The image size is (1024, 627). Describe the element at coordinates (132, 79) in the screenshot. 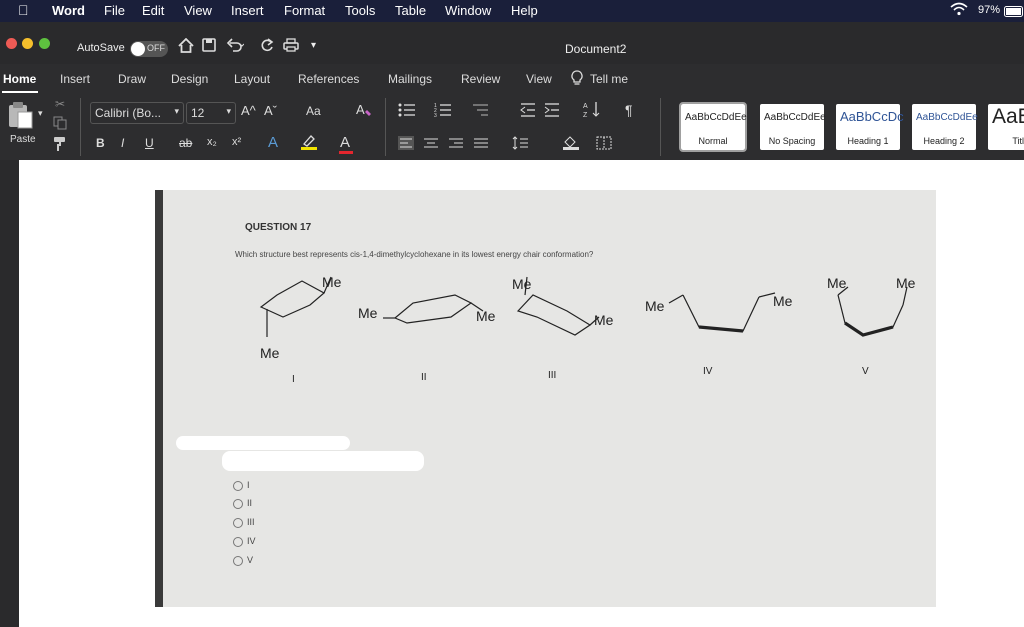

I see `tab-draw: Draw` at that location.